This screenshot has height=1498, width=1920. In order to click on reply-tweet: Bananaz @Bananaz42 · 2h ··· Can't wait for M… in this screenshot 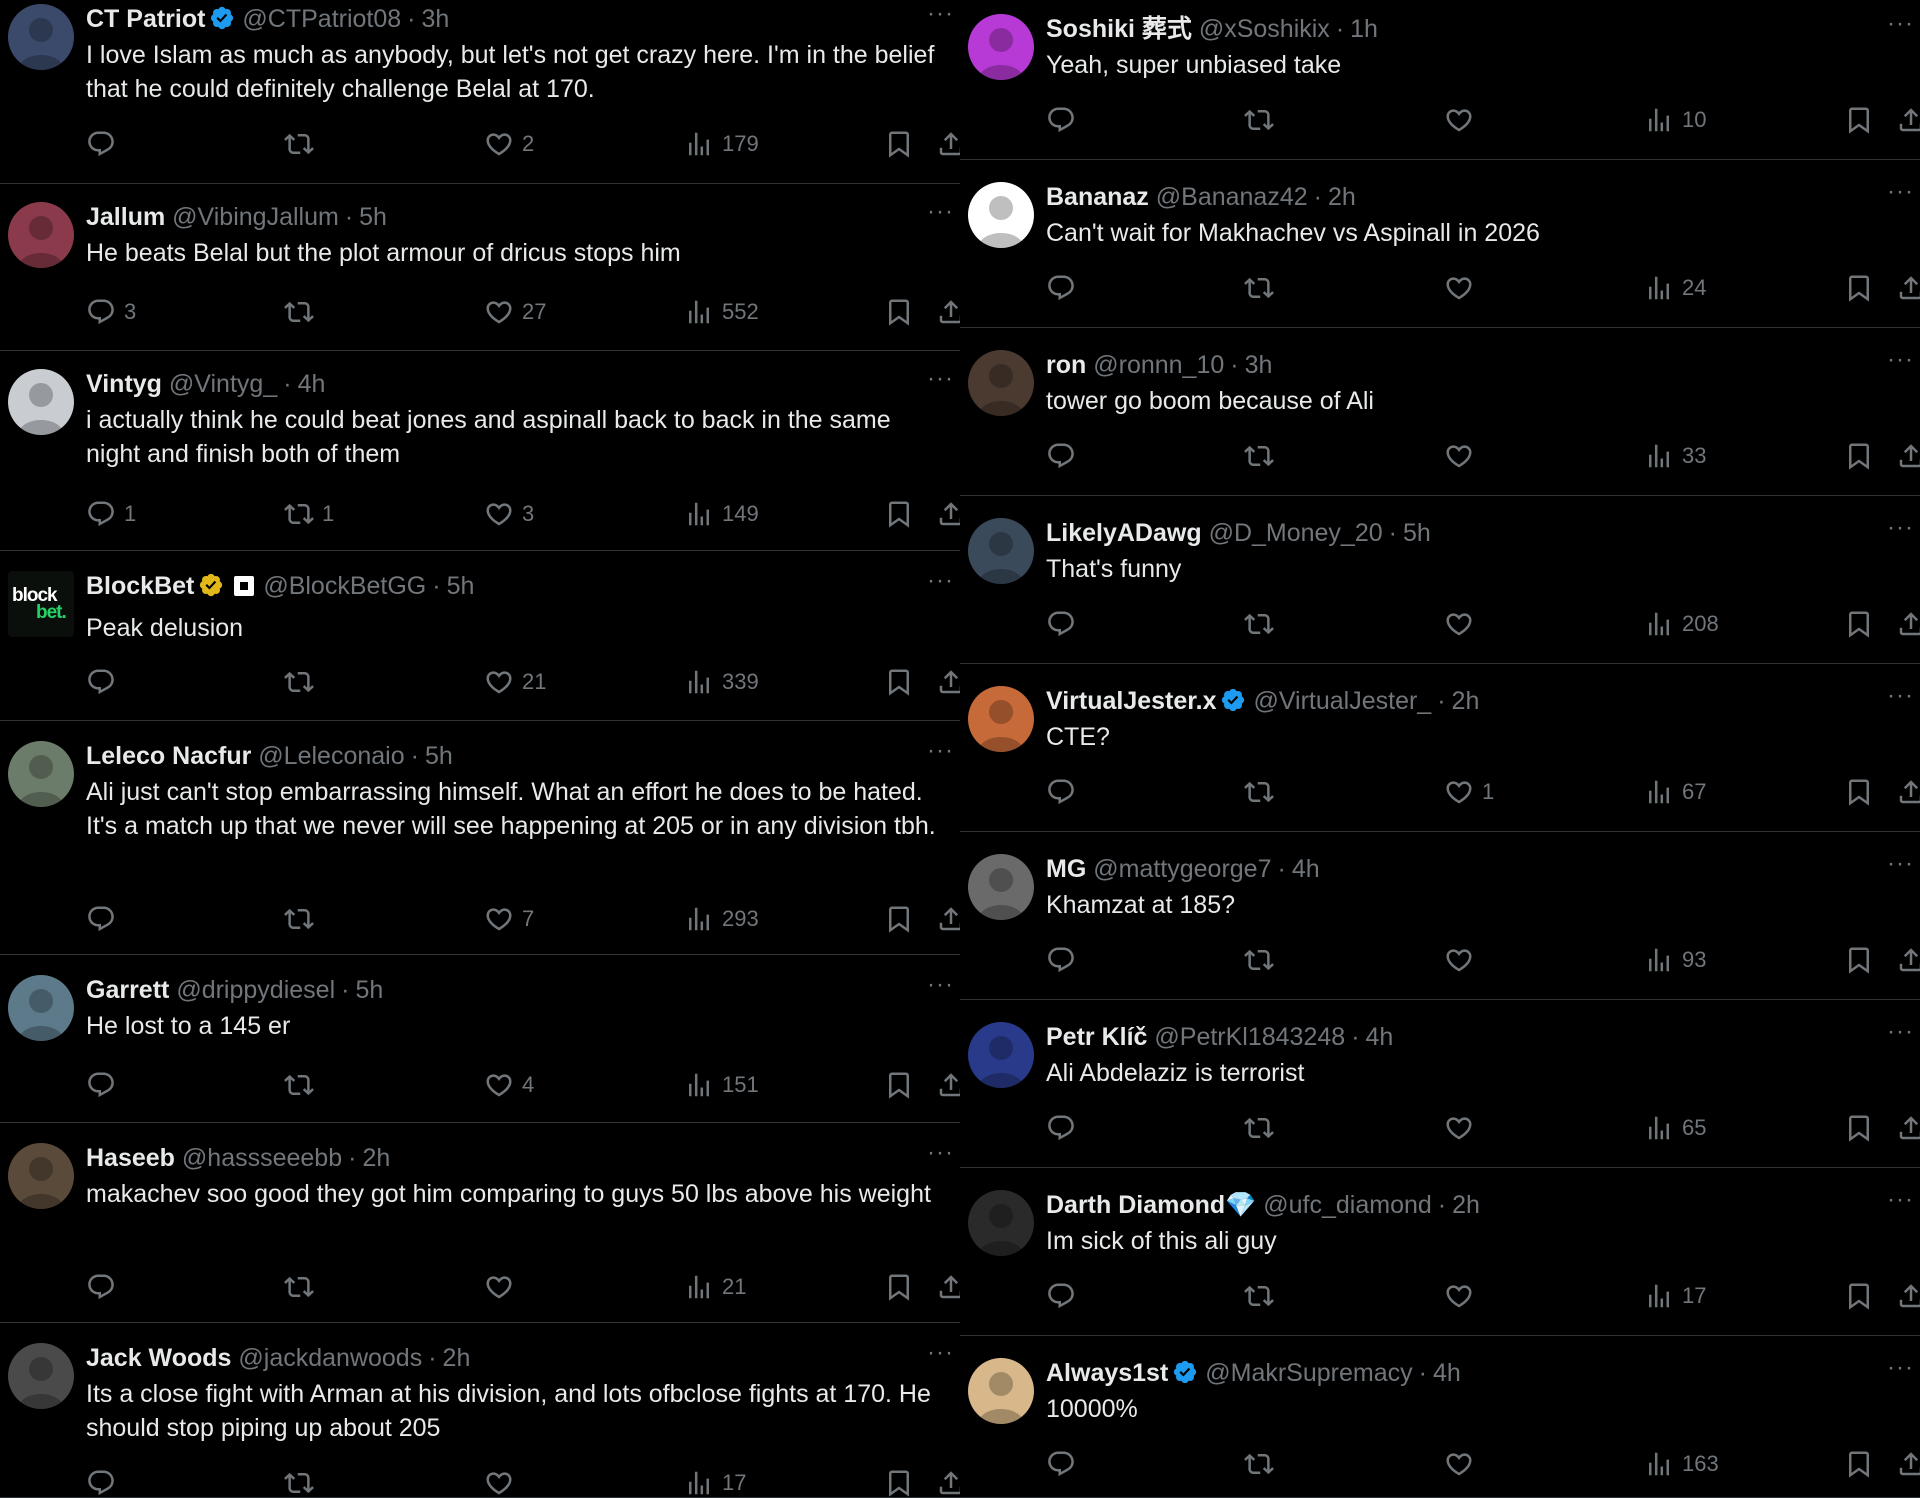, I will do `click(1440, 244)`.